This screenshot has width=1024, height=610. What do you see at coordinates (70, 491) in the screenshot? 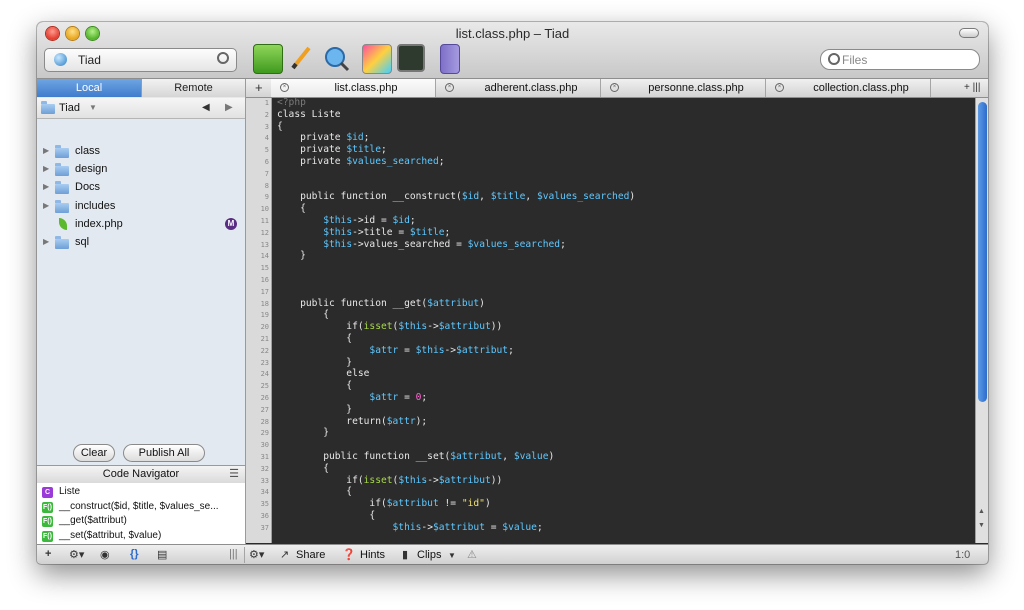
I see `navigator-item-label: Liste` at bounding box center [70, 491].